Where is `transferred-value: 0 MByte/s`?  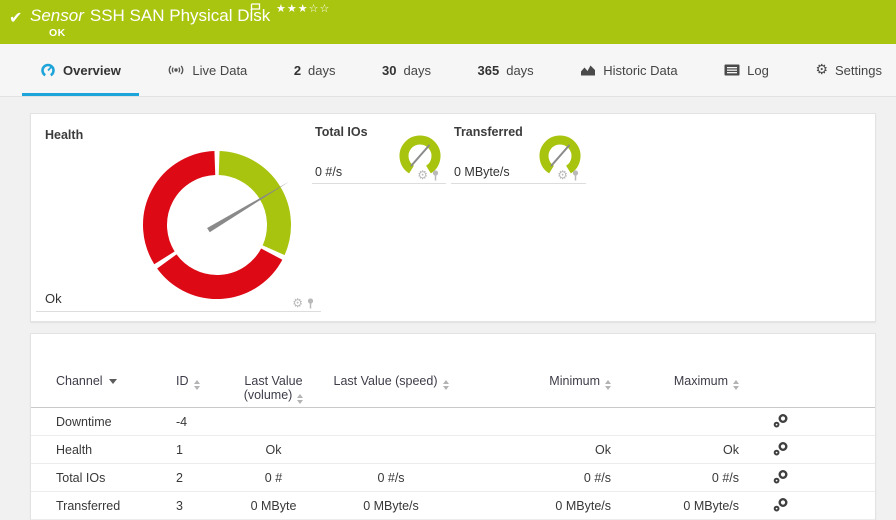 transferred-value: 0 MByte/s is located at coordinates (482, 172).